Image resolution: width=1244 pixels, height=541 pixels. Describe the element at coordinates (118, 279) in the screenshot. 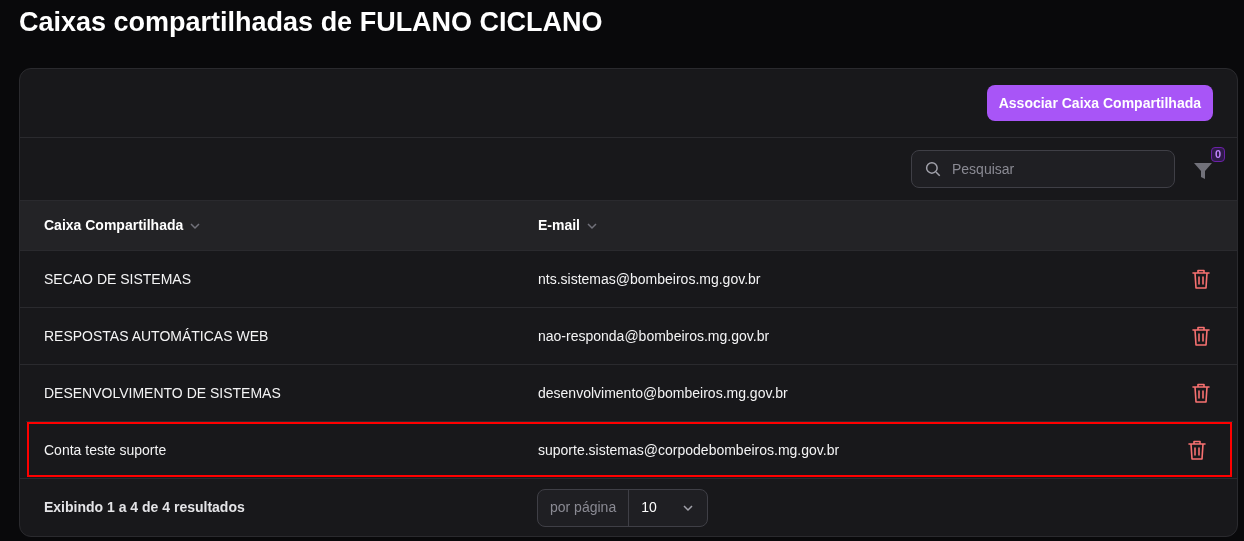

I see `table-cell-text: SECAO DE SISTEMAS` at that location.